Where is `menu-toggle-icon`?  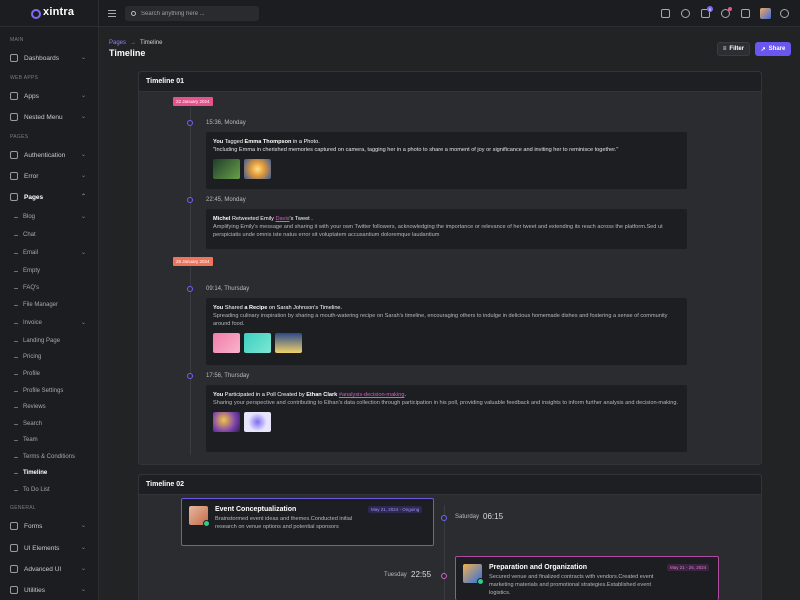 menu-toggle-icon is located at coordinates (112, 13).